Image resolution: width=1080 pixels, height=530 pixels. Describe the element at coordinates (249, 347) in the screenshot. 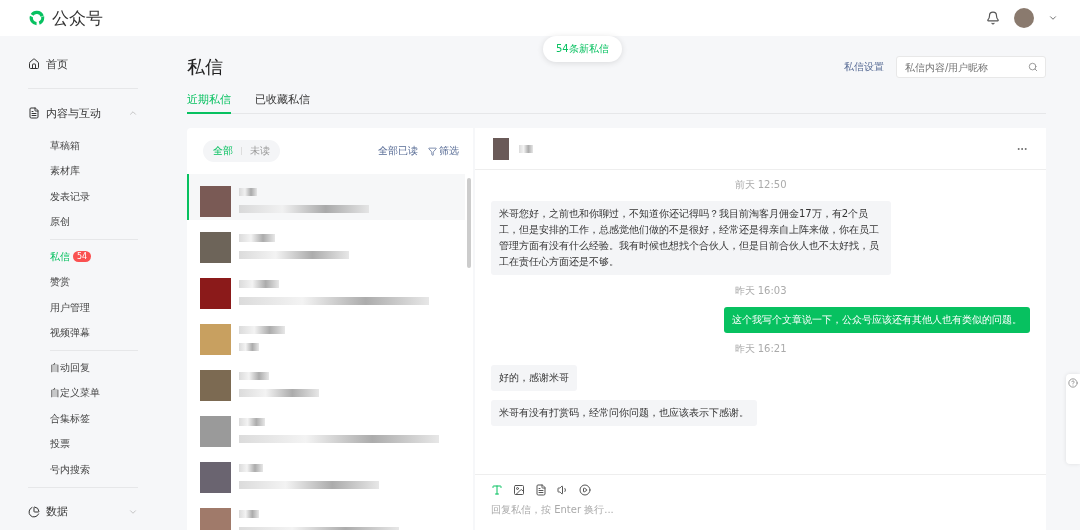

I see `blurred-preview` at that location.